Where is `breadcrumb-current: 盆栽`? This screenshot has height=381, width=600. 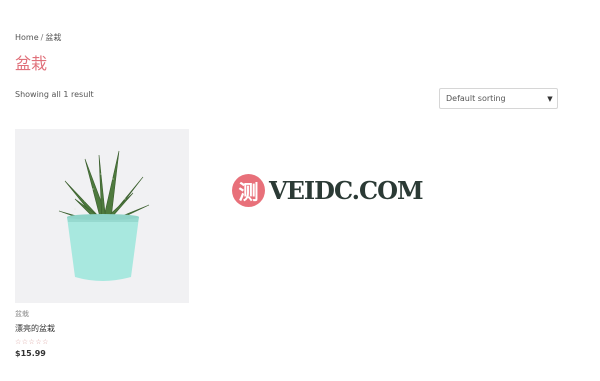
breadcrumb-current: 盆栽 is located at coordinates (53, 37).